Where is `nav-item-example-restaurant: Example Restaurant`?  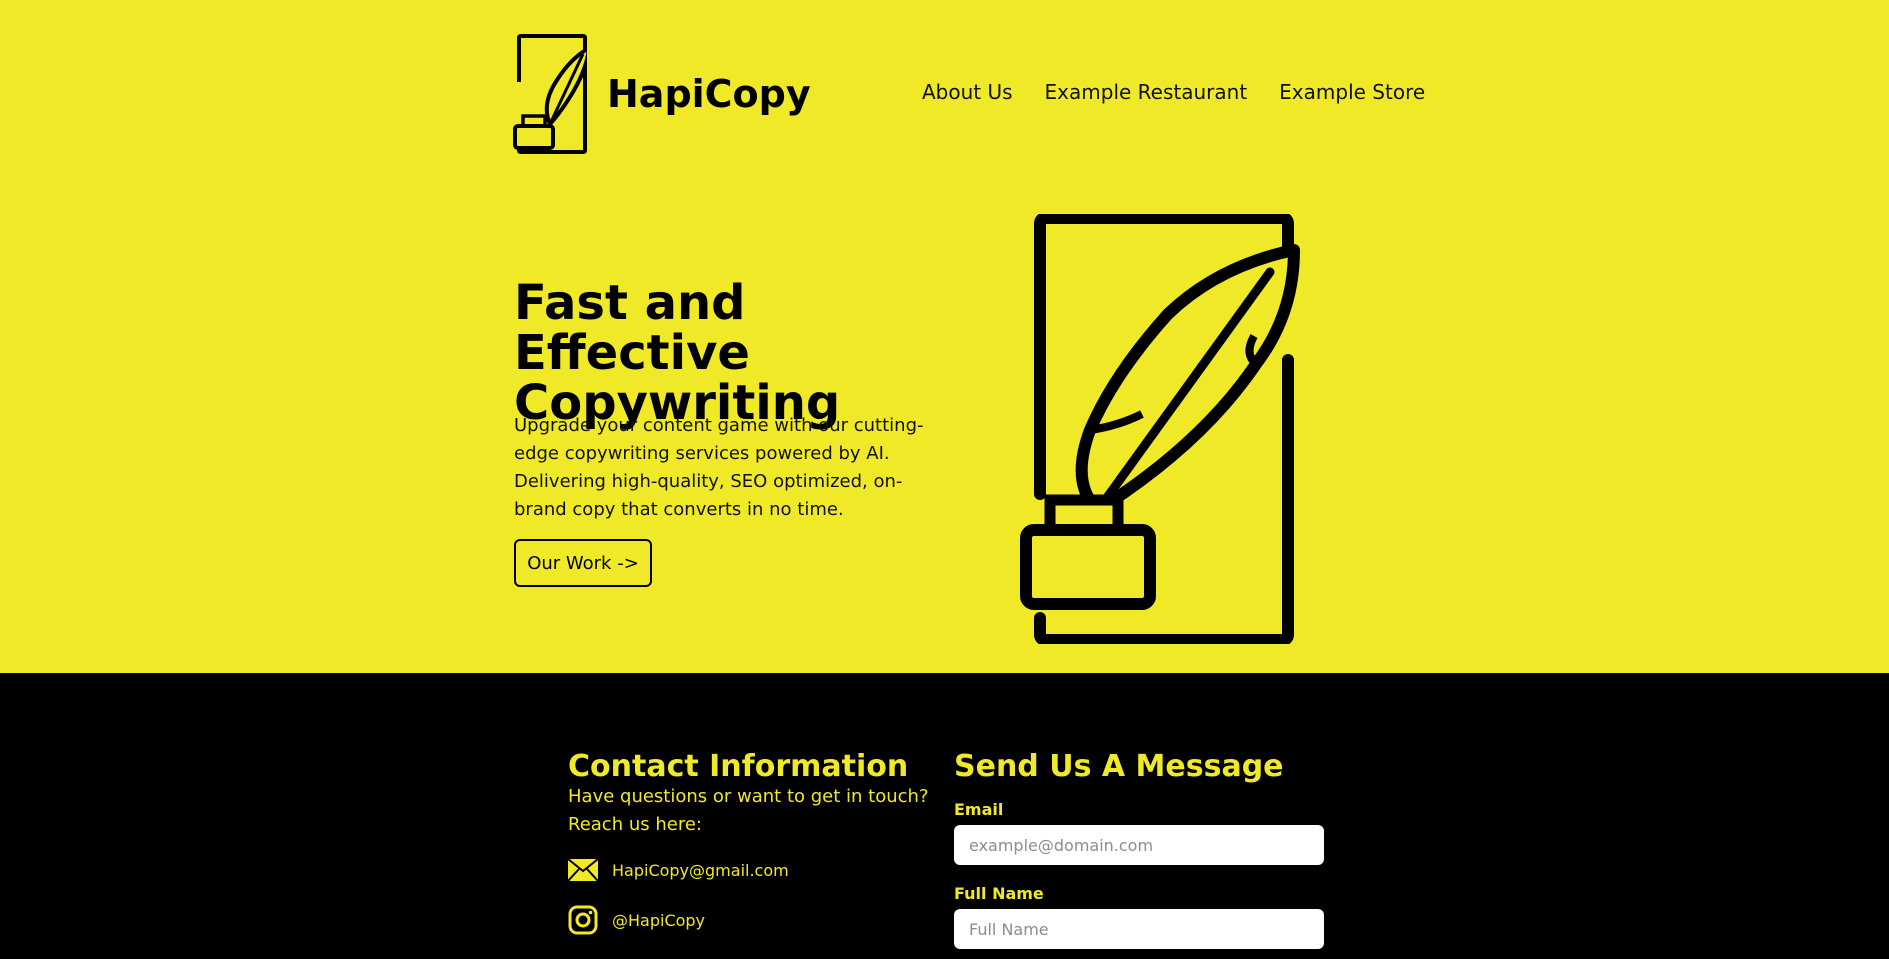 nav-item-example-restaurant: Example Restaurant is located at coordinates (1146, 92).